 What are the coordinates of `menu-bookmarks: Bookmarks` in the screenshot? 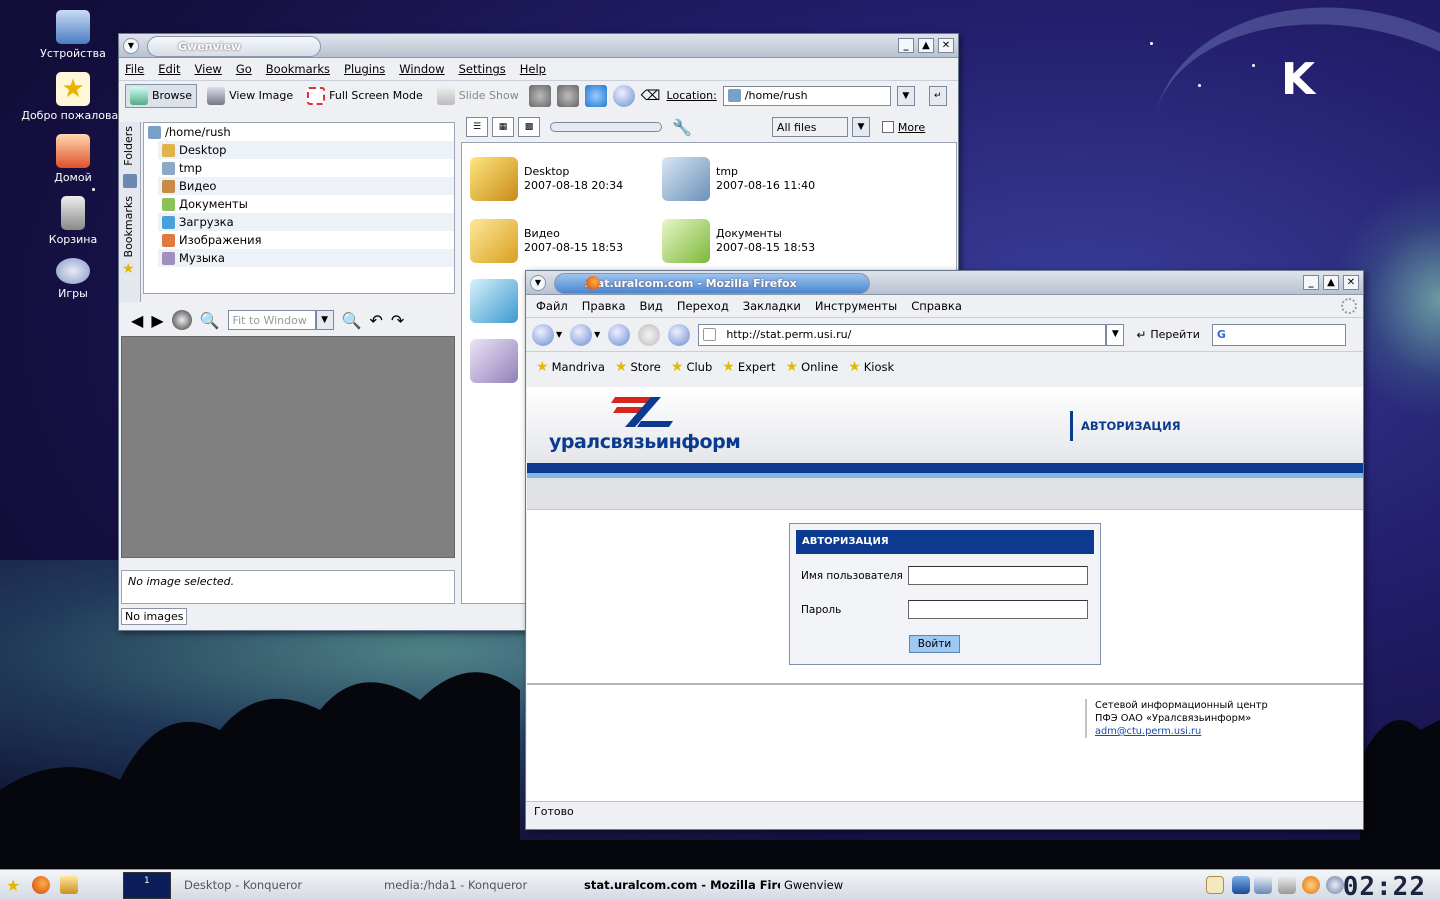 It's located at (298, 69).